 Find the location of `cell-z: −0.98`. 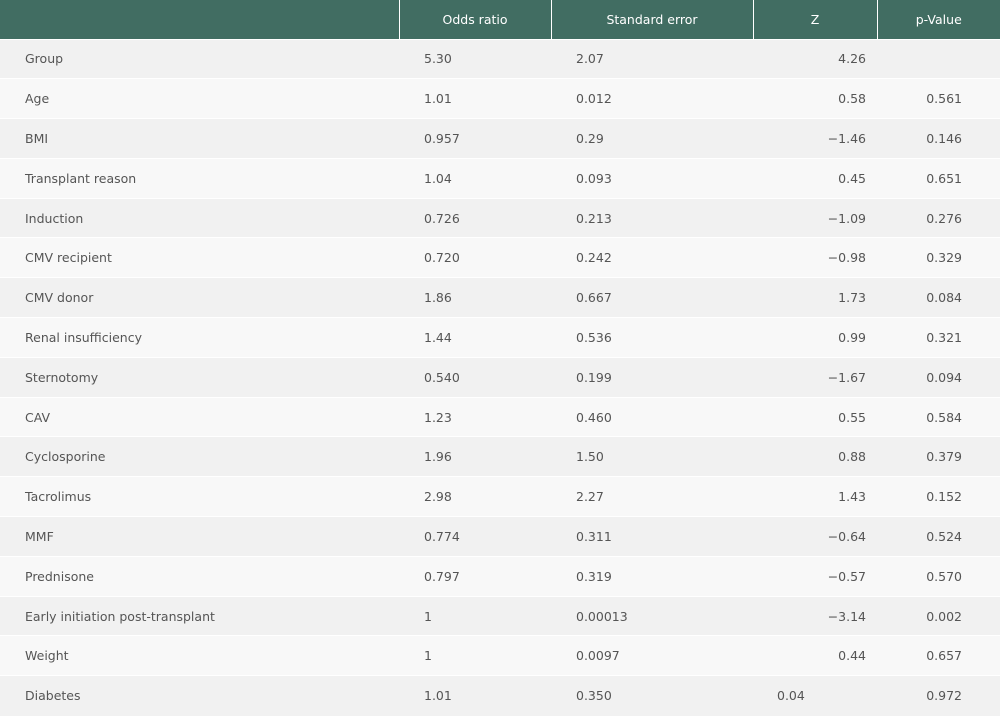

cell-z: −0.98 is located at coordinates (846, 258).